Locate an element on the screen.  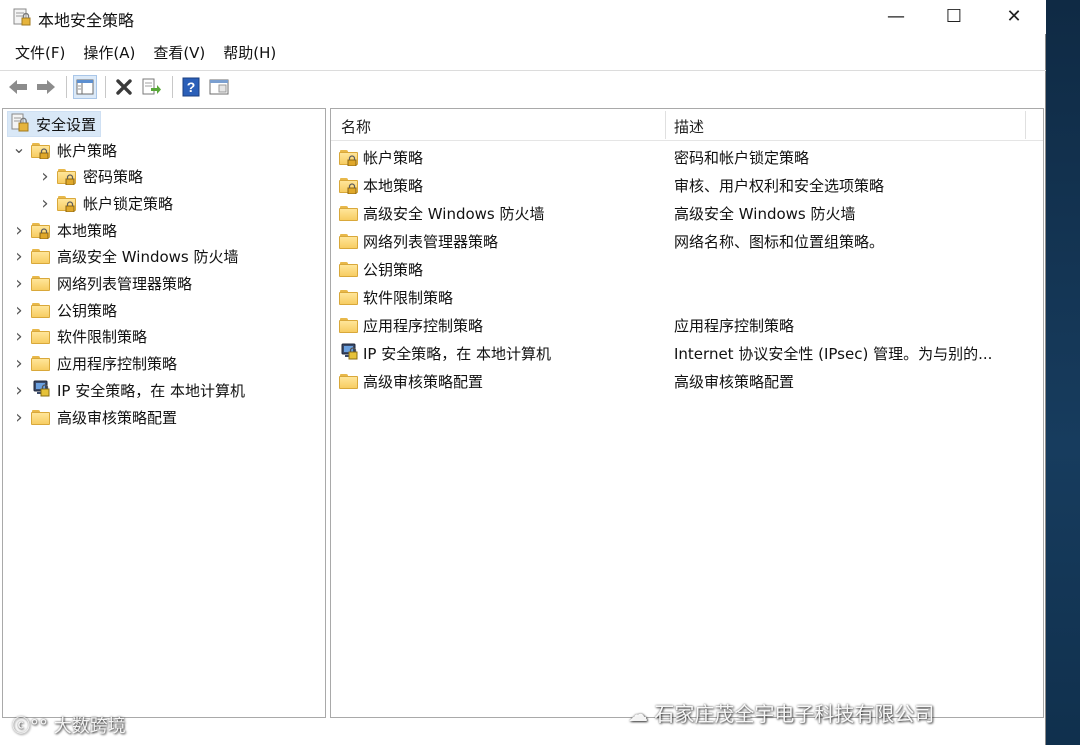
list-item-name: 公钥策略 is located at coordinates (381, 269).